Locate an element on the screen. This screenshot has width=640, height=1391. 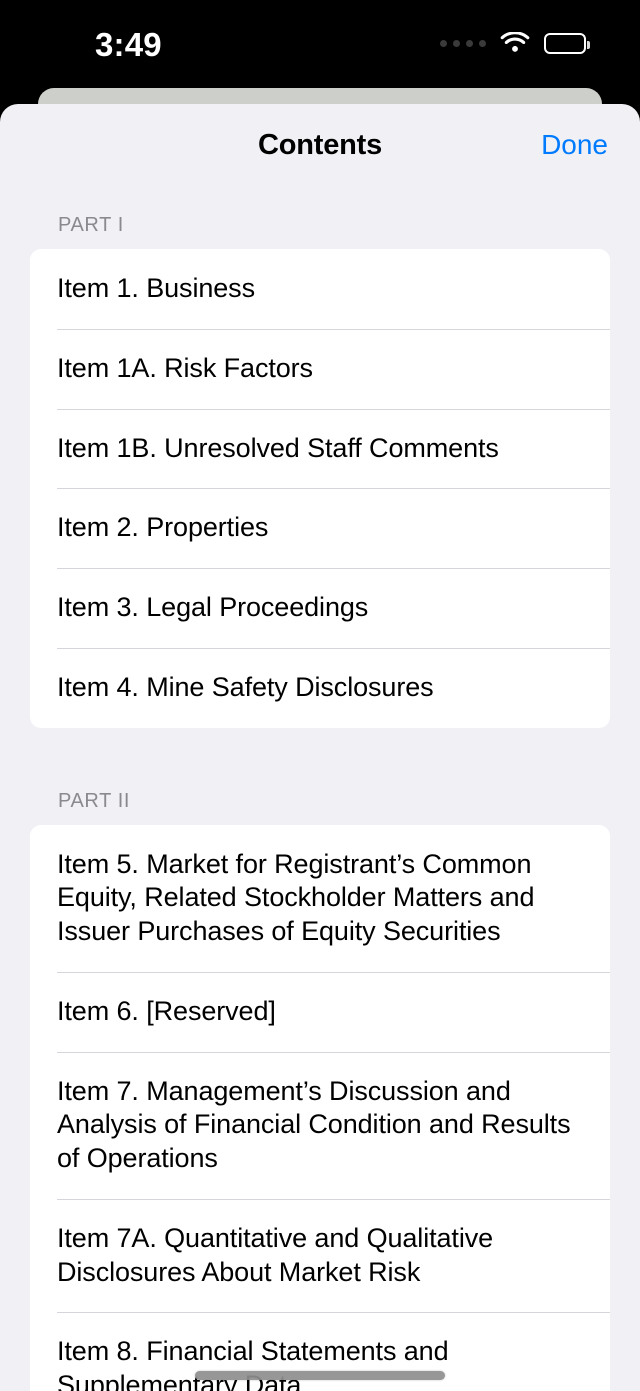
done-button: Done is located at coordinates (574, 145).